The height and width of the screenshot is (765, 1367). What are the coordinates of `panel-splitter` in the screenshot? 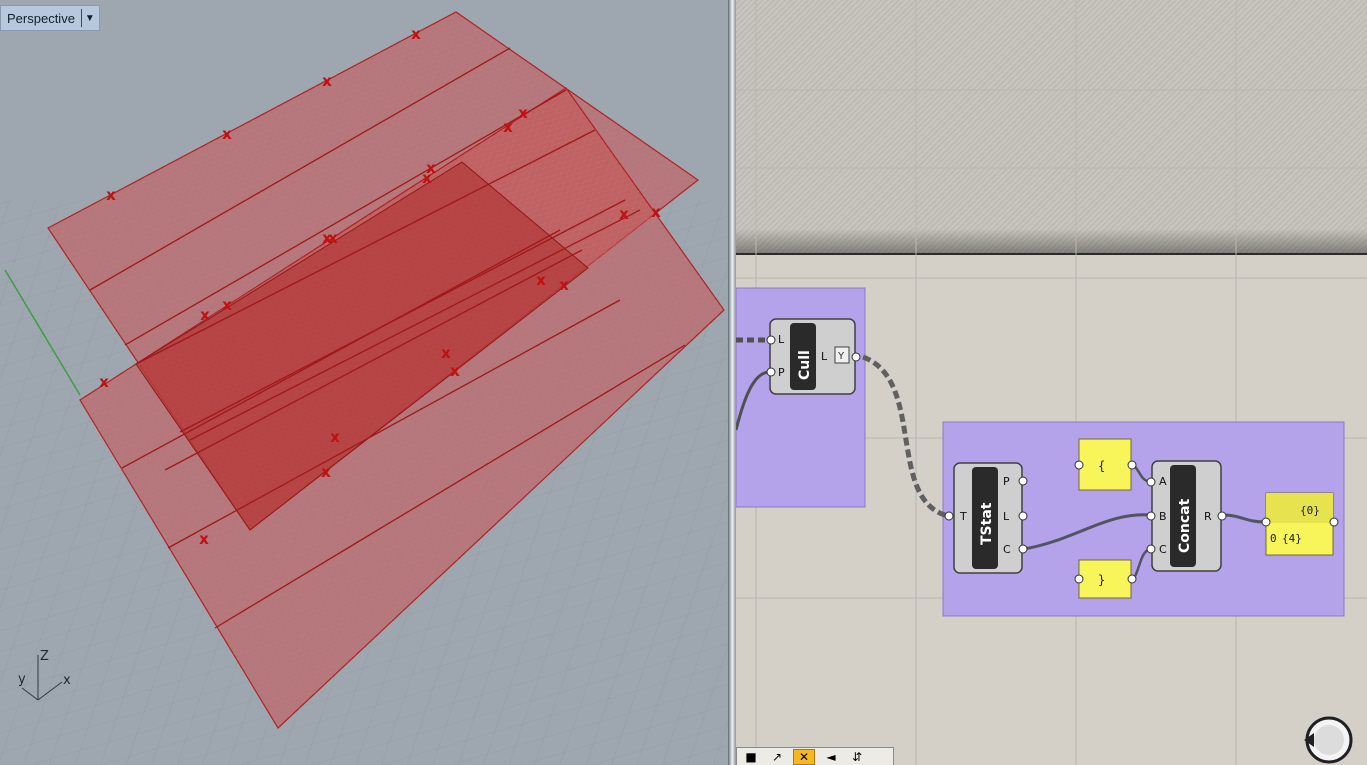 It's located at (732, 382).